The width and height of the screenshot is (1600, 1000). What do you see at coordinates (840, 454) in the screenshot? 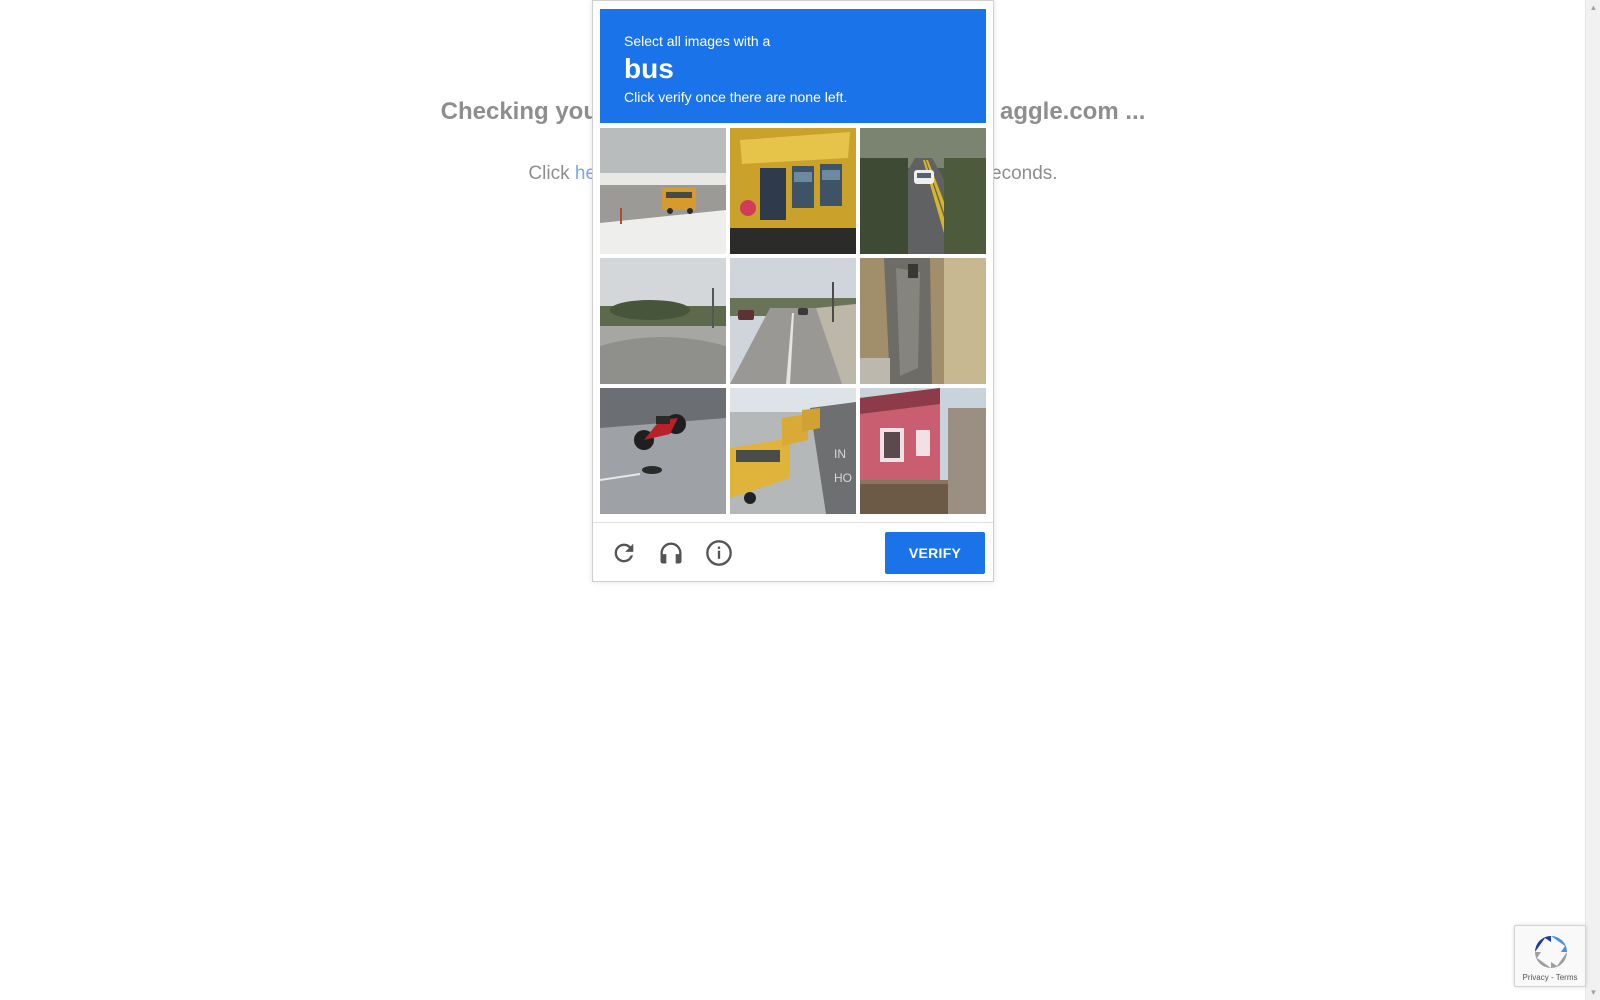
I see `svg-text: IN` at bounding box center [840, 454].